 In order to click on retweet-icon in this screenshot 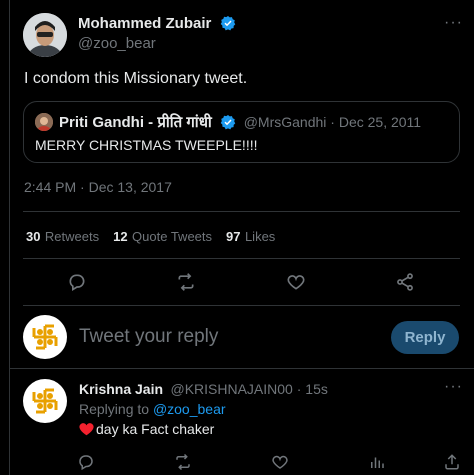, I will do `click(186, 282)`.